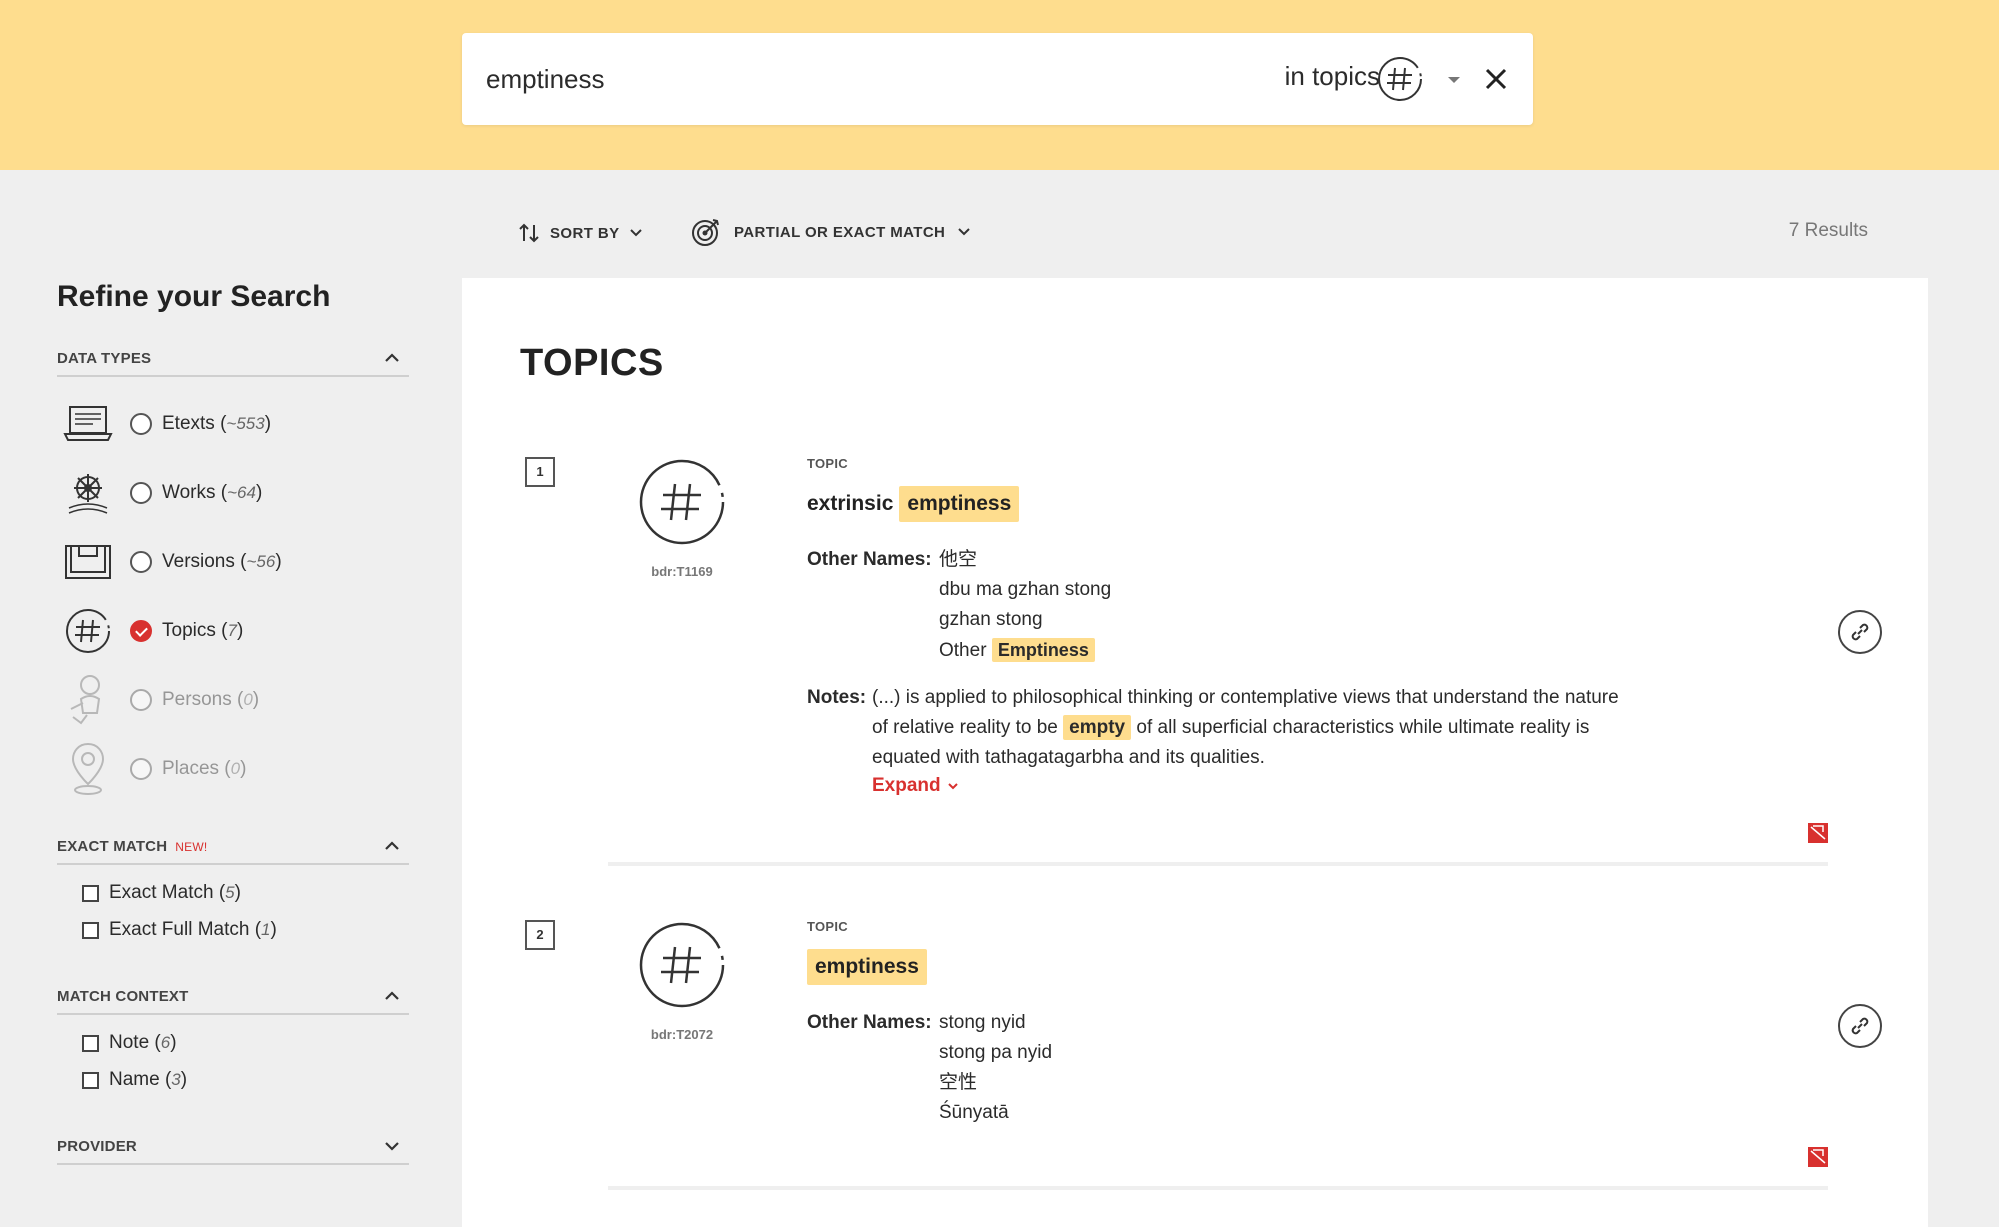 This screenshot has height=1227, width=1999. I want to click on checkbox-name: Name (3), so click(134, 1080).